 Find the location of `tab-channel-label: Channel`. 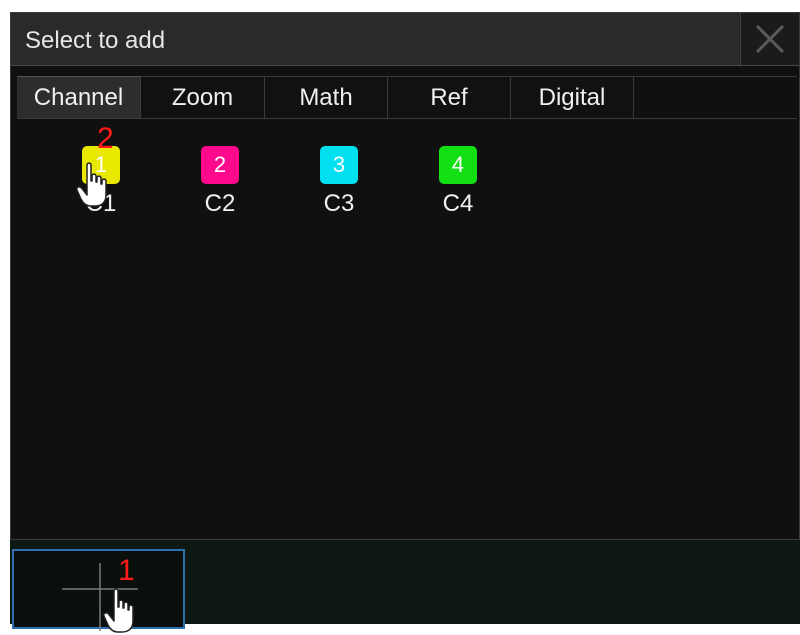

tab-channel-label: Channel is located at coordinates (78, 97).